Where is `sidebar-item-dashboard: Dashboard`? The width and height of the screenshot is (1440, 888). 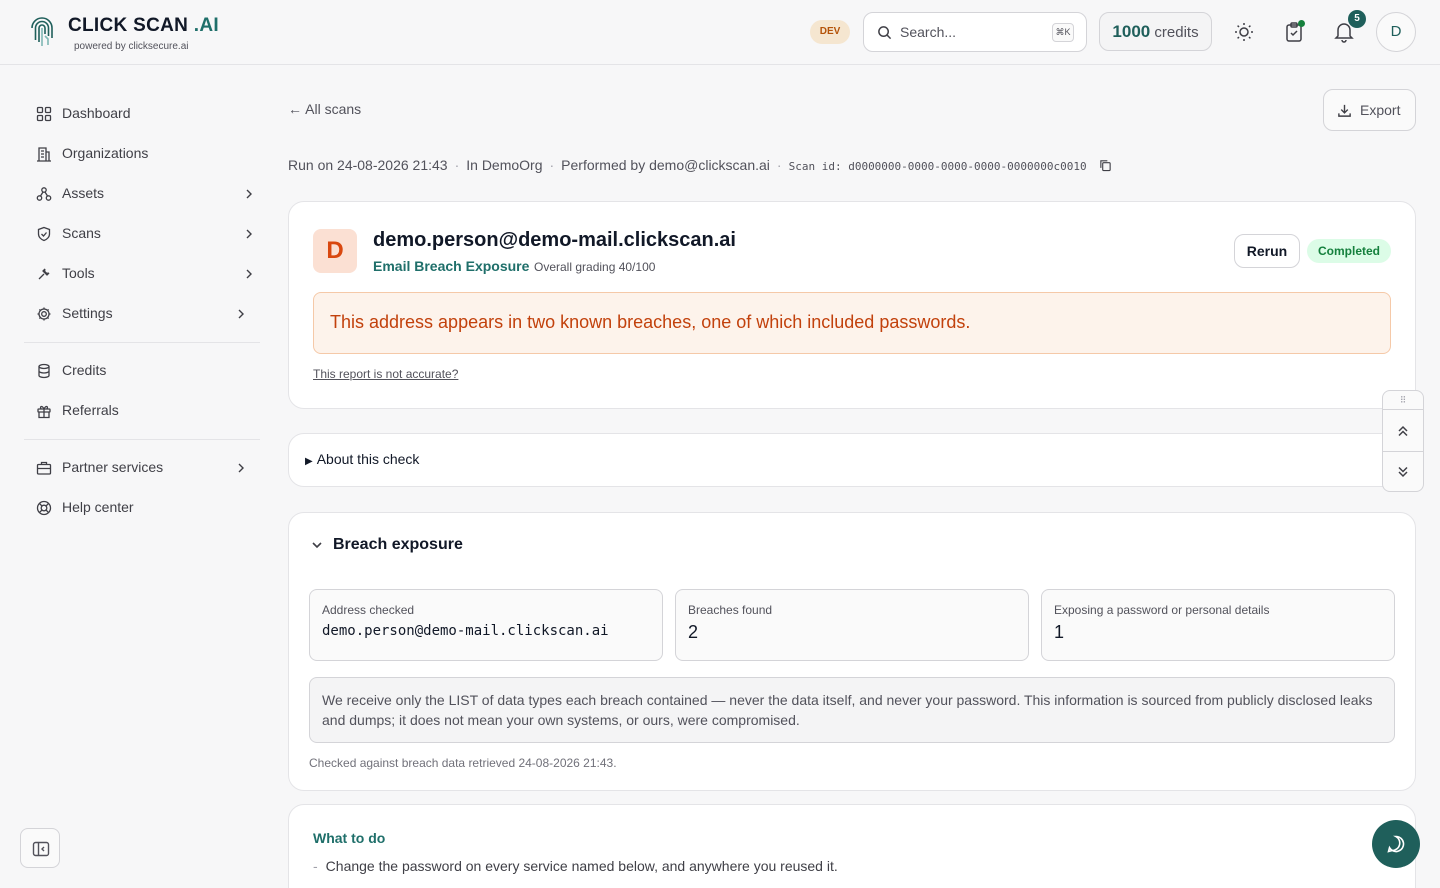 sidebar-item-dashboard: Dashboard is located at coordinates (142, 113).